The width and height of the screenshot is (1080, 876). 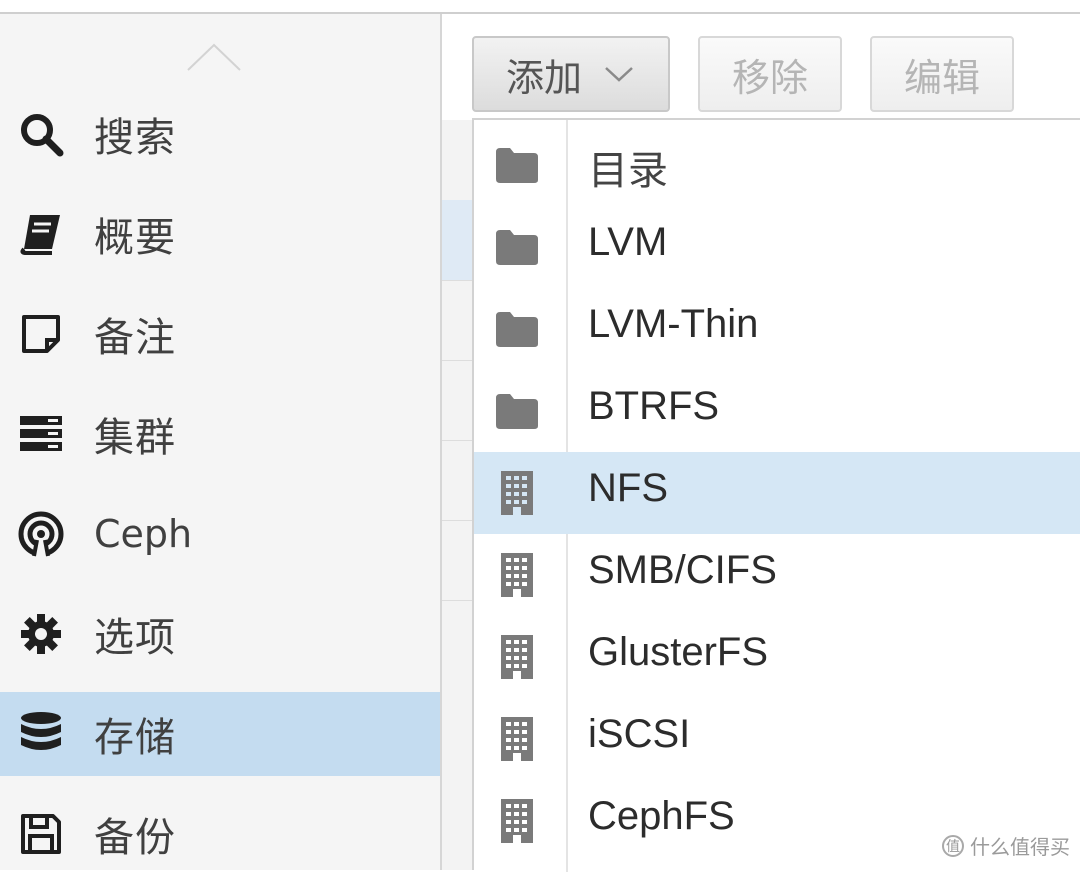 I want to click on sidebar-item-notes: 备注, so click(x=220, y=334).